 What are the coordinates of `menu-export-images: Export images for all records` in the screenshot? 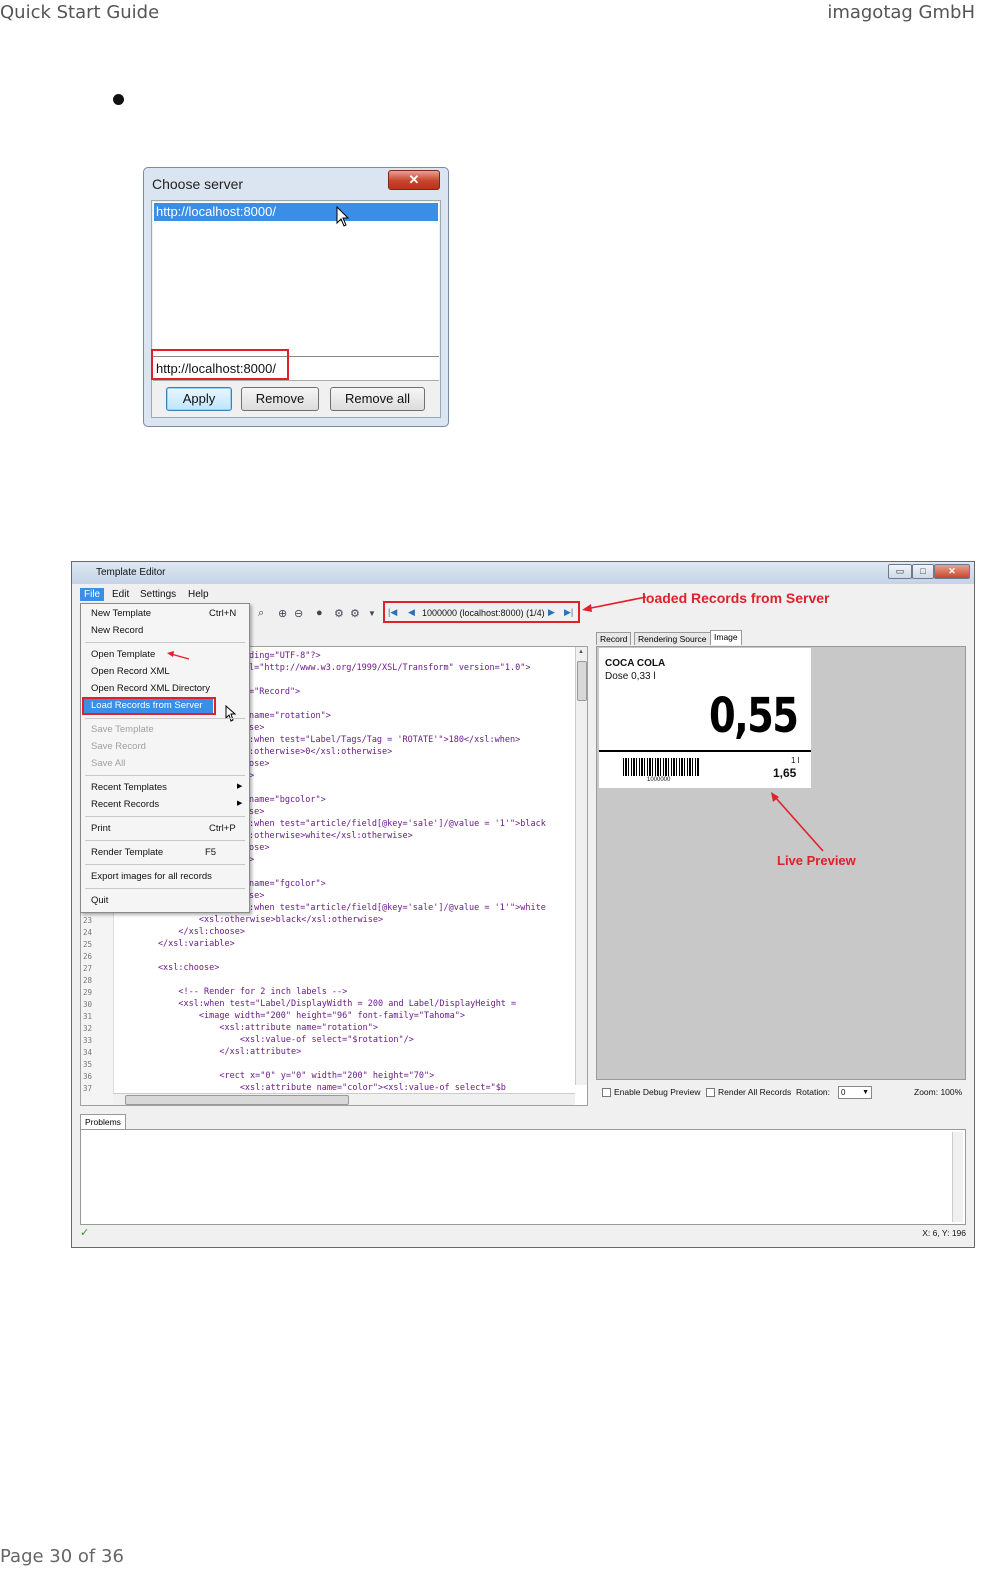 It's located at (151, 876).